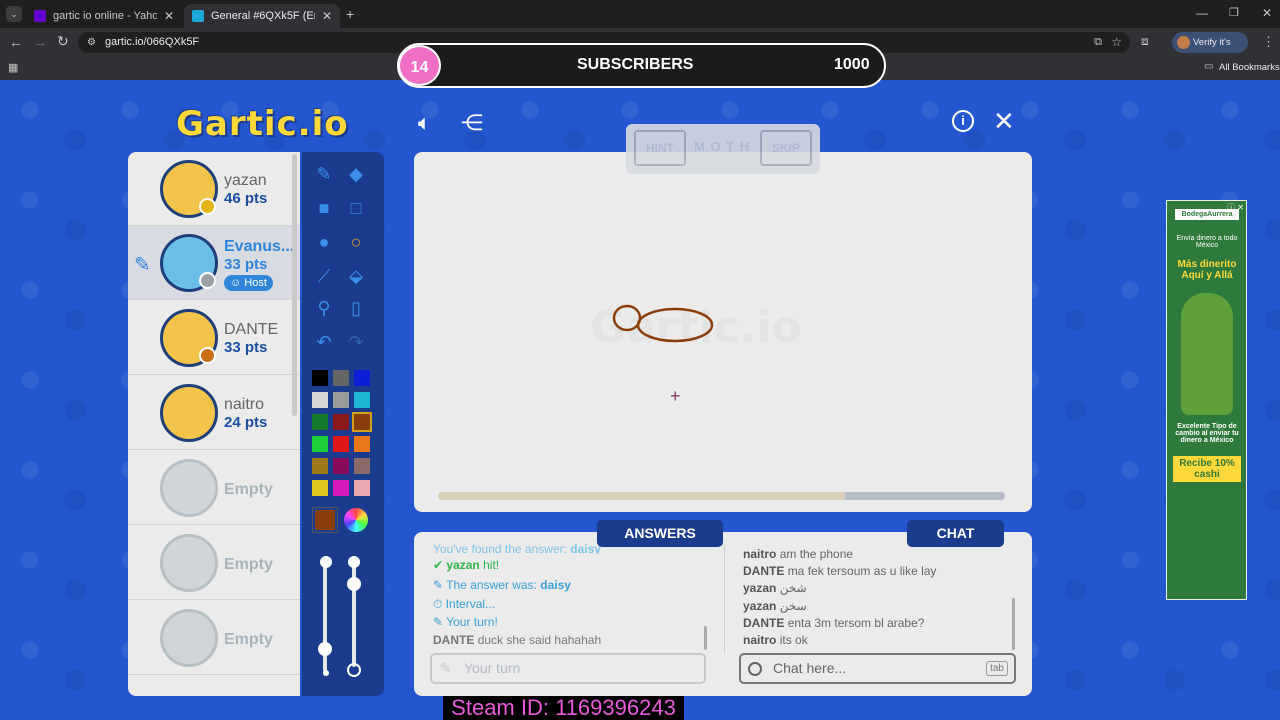 This screenshot has width=1280, height=720. What do you see at coordinates (1004, 121) in the screenshot?
I see `close-icon: ✕` at bounding box center [1004, 121].